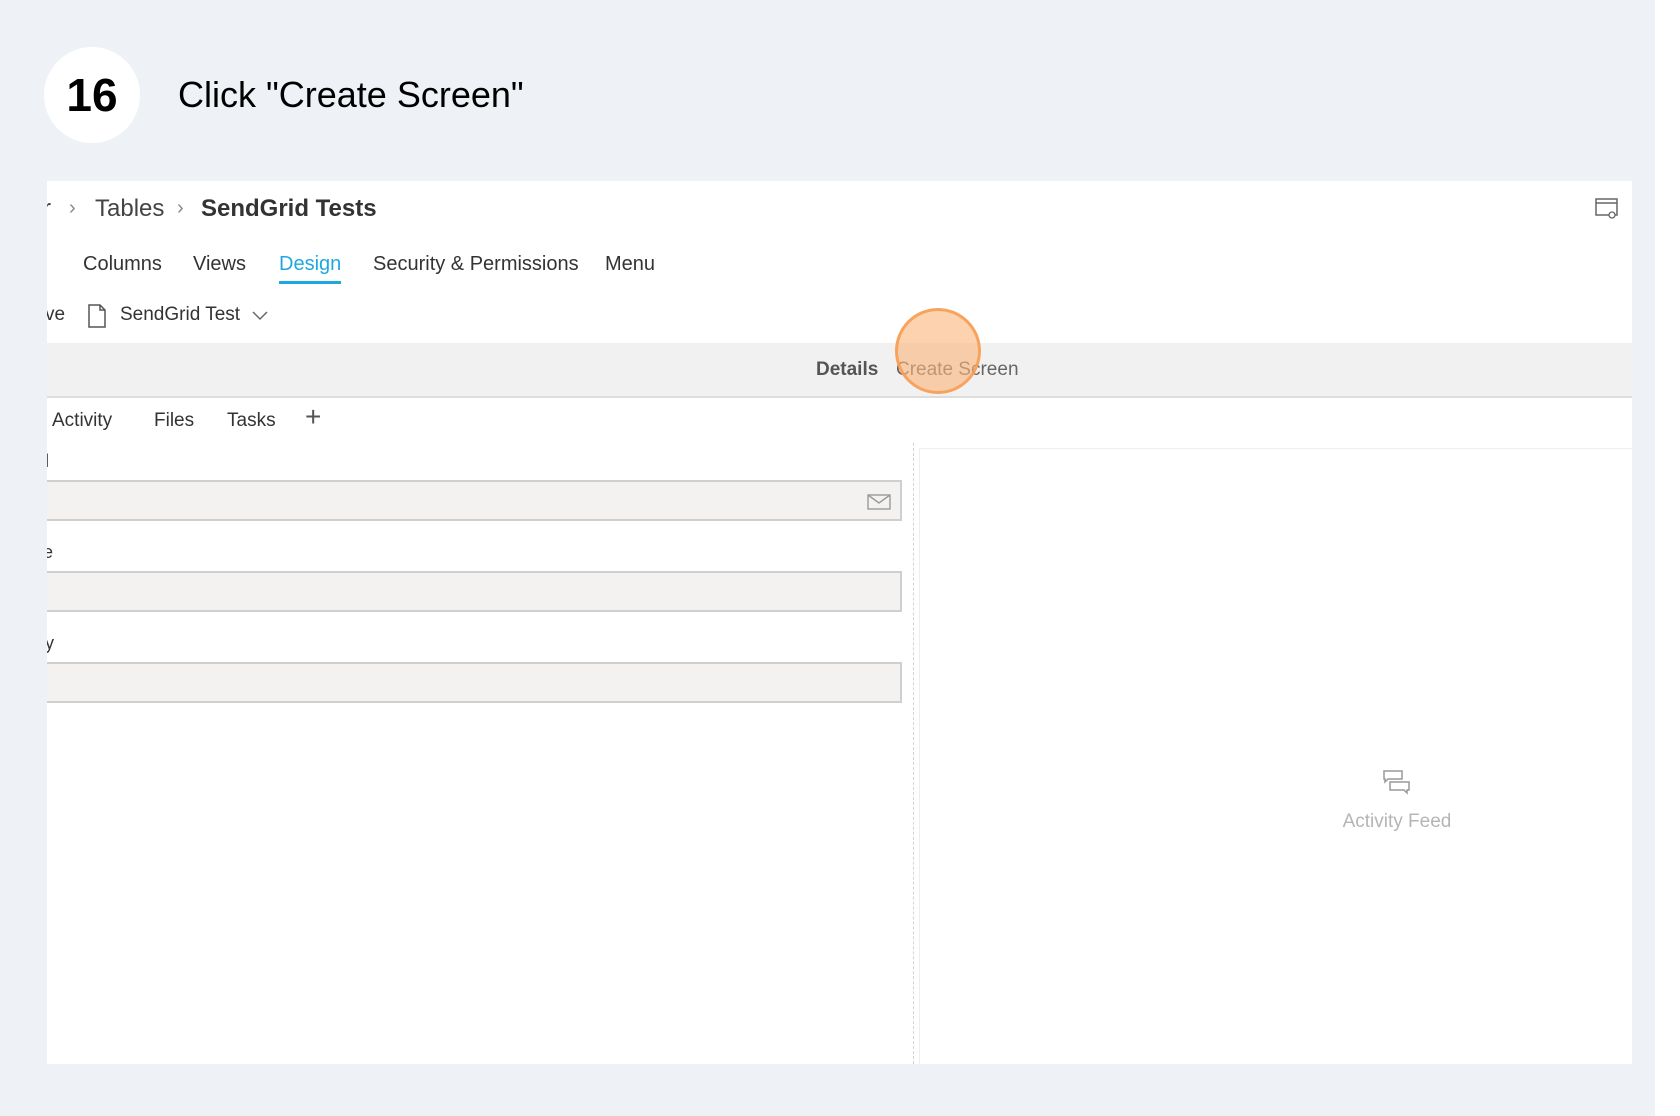  Describe the element at coordinates (174, 421) in the screenshot. I see `subtab-files: Files` at that location.